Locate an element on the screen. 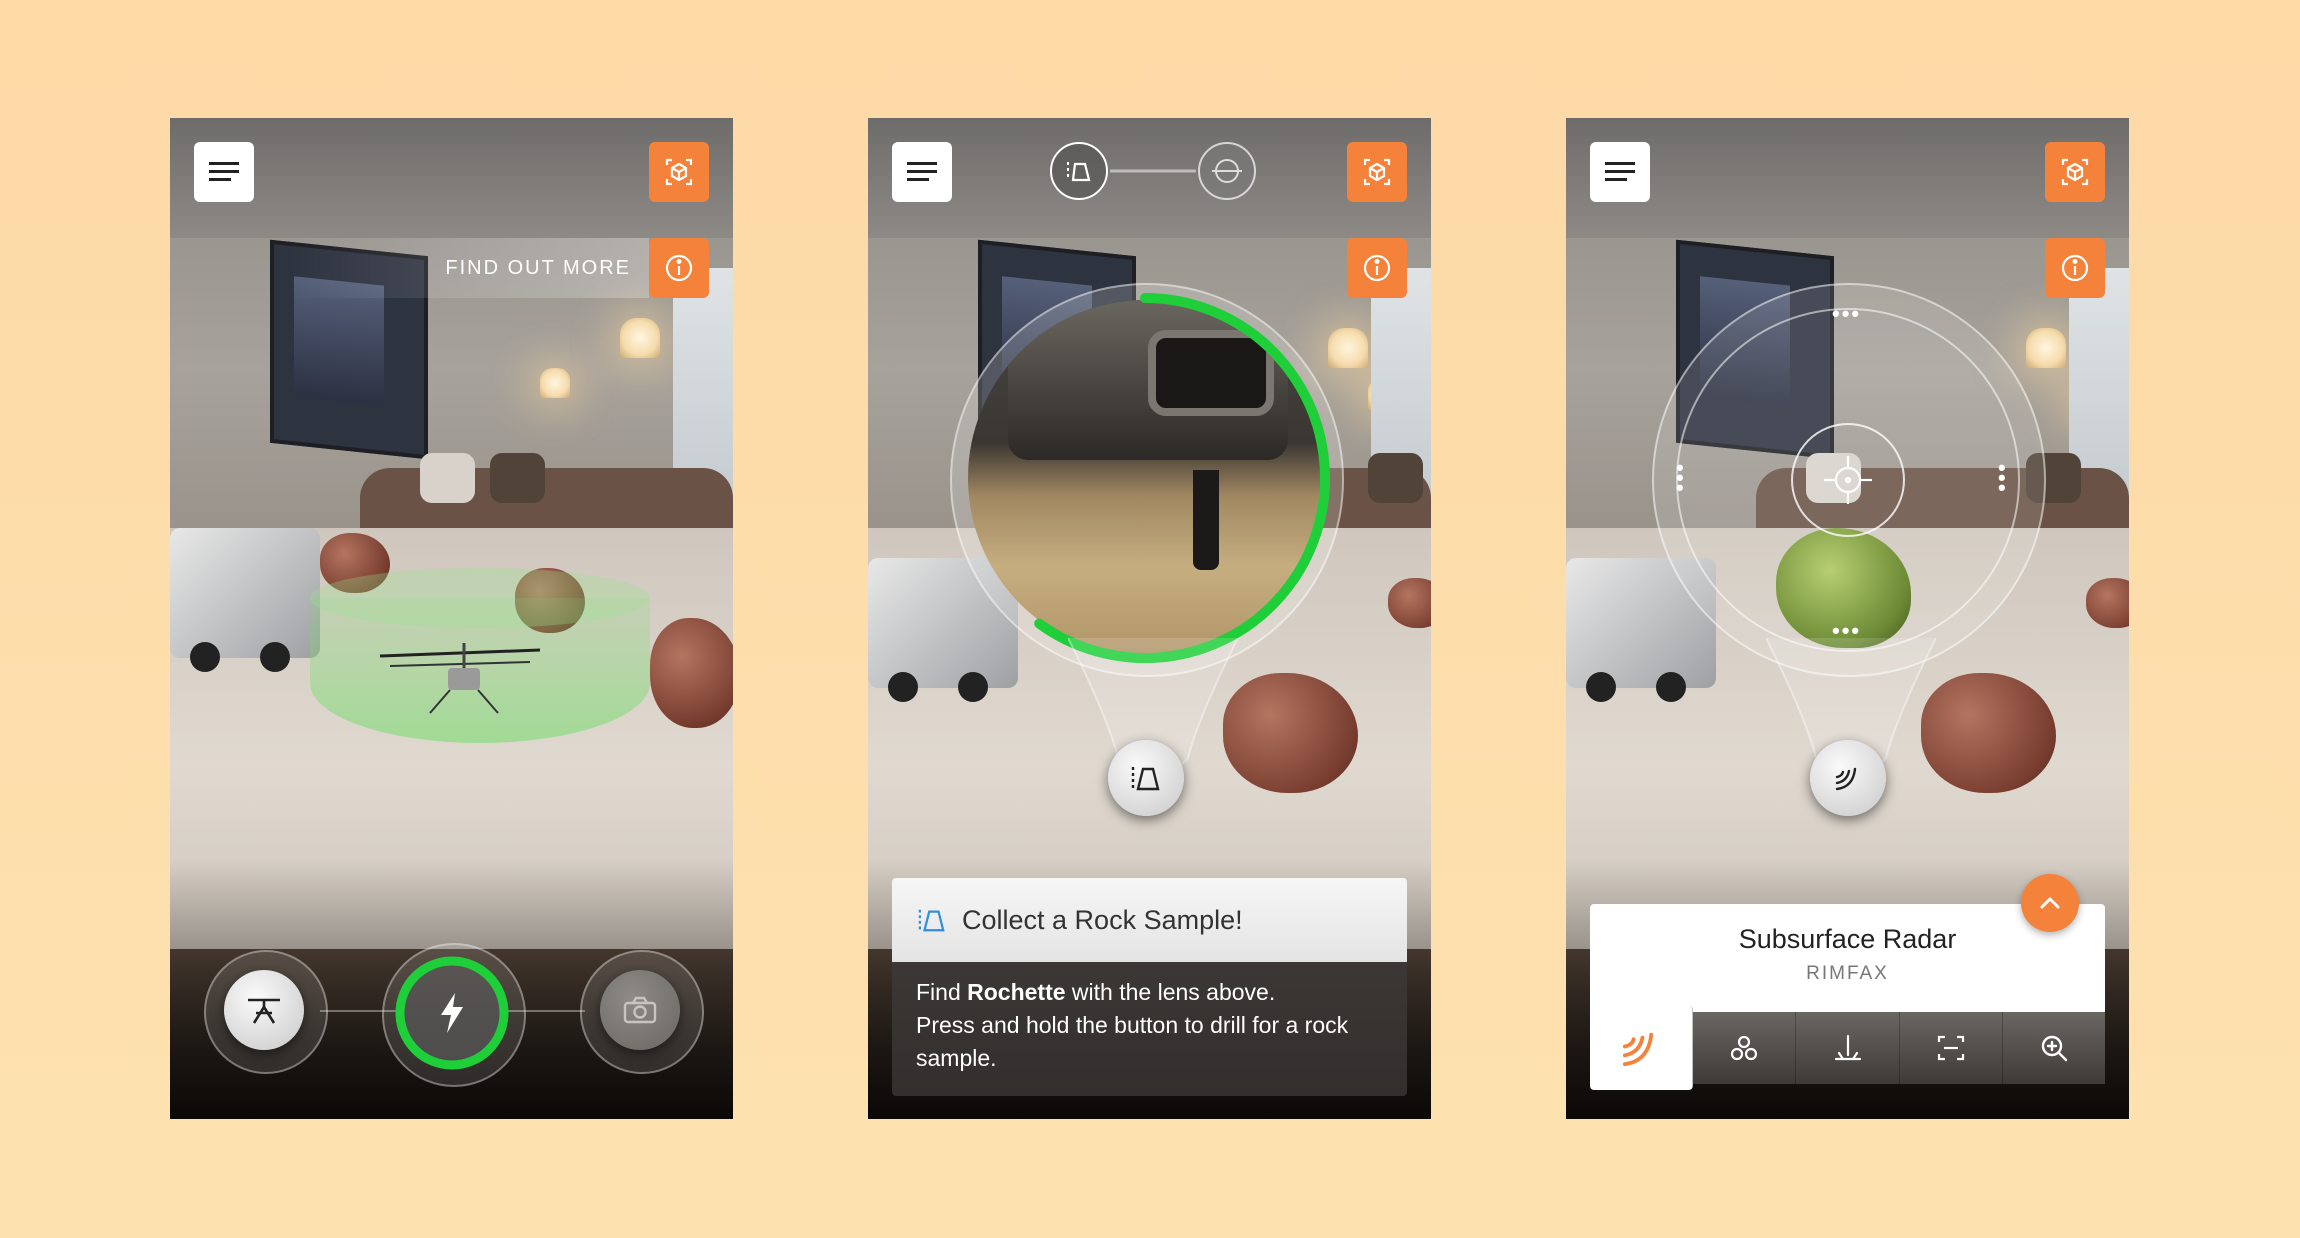 The image size is (2300, 1238). fly-button is located at coordinates (452, 1013).